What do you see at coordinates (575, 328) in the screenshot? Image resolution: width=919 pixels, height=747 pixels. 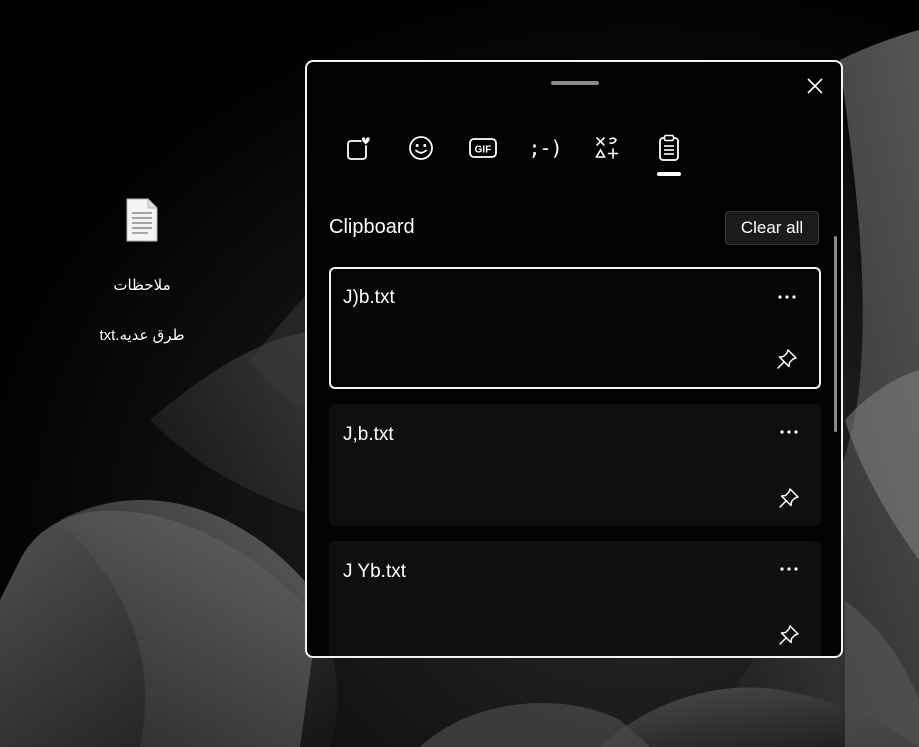 I see `clipboard-item: J)b.txt` at bounding box center [575, 328].